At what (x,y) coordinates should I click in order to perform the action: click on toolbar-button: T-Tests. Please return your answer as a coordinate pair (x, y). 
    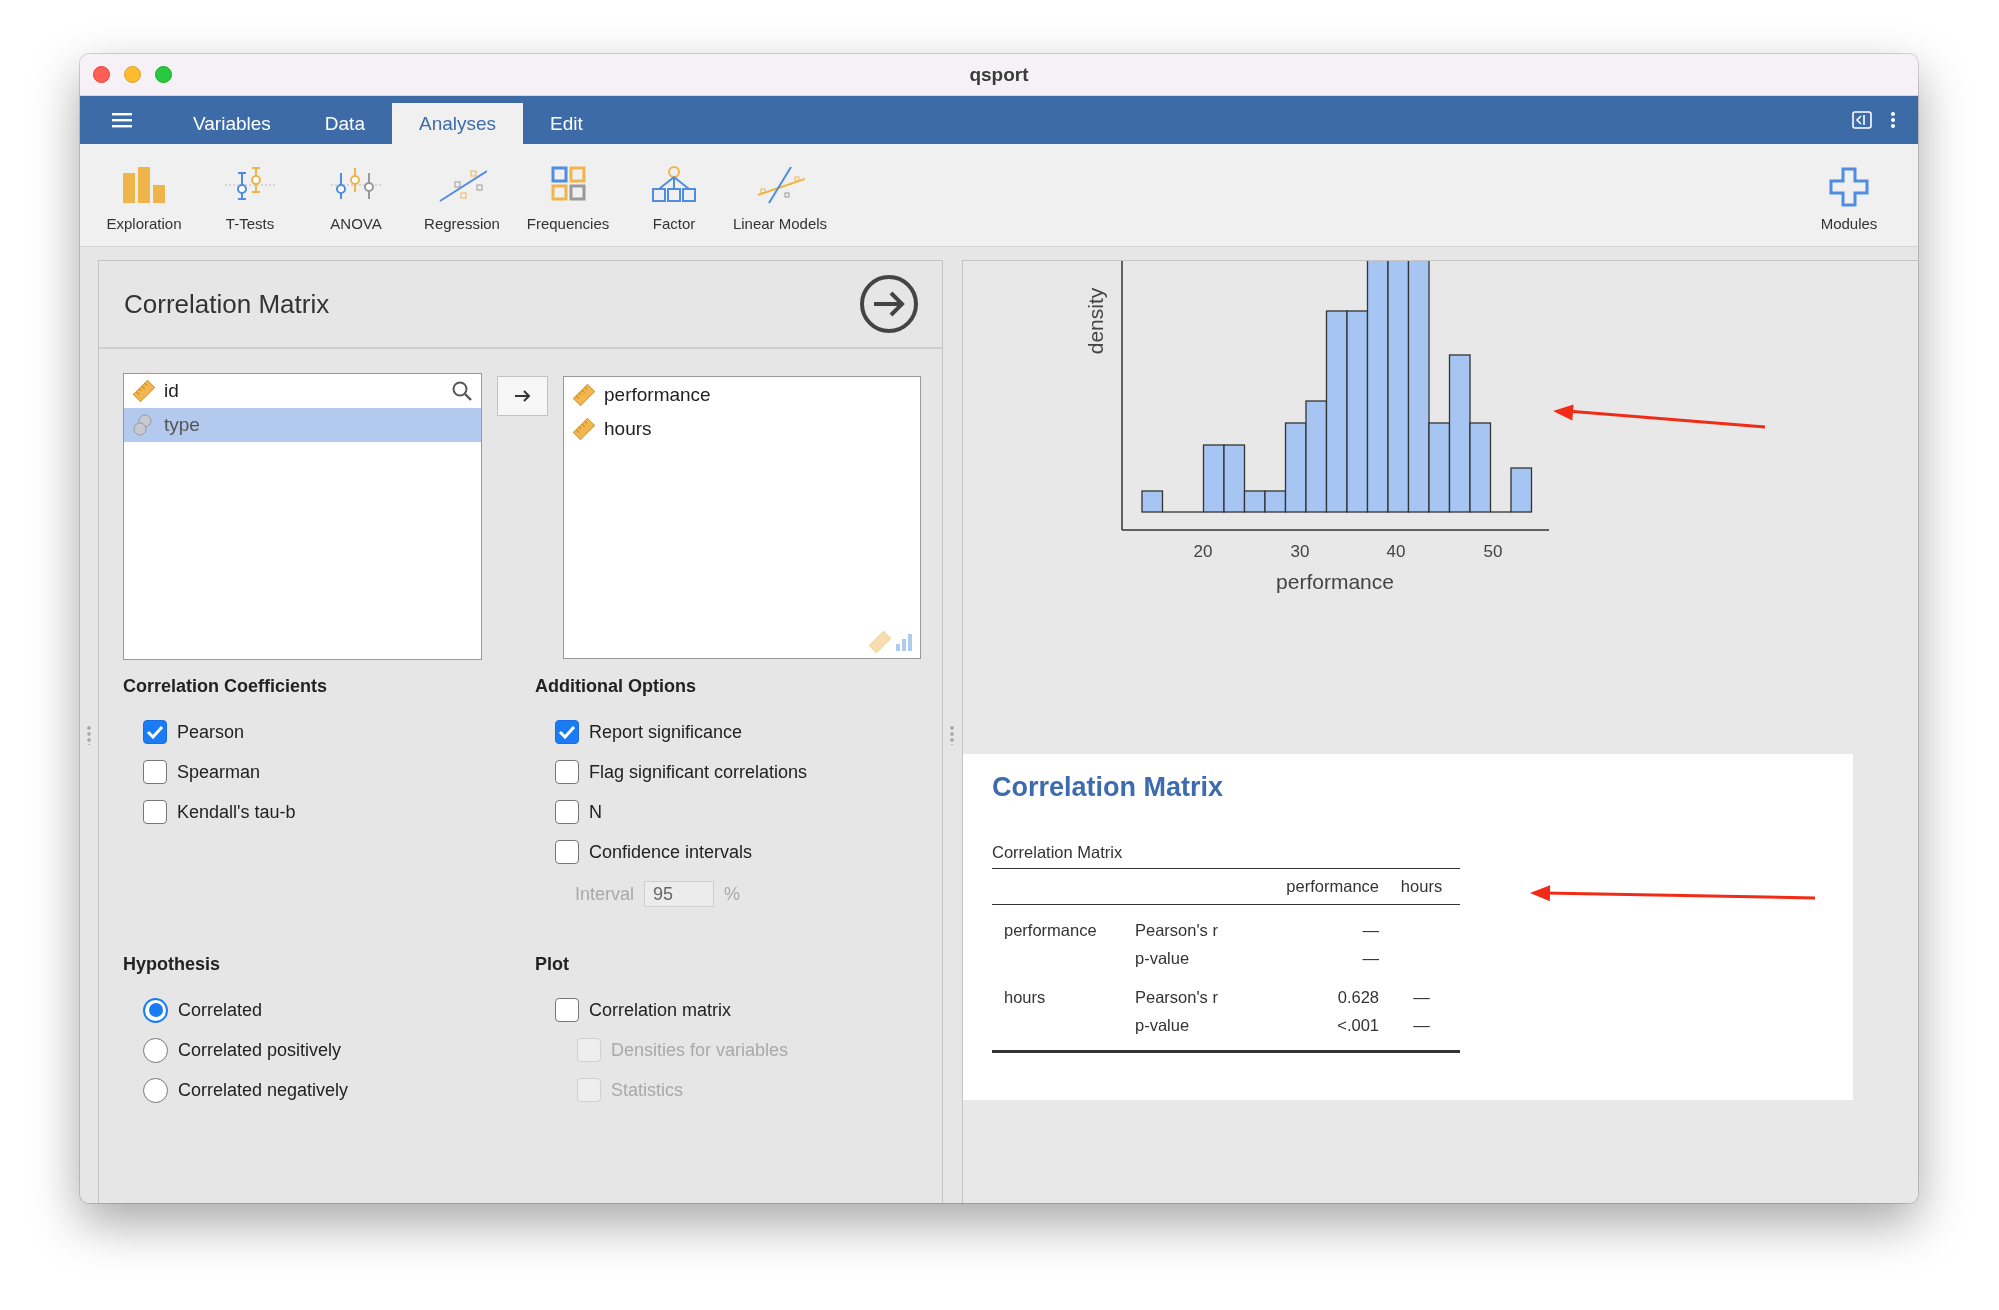
    Looking at the image, I should click on (250, 198).